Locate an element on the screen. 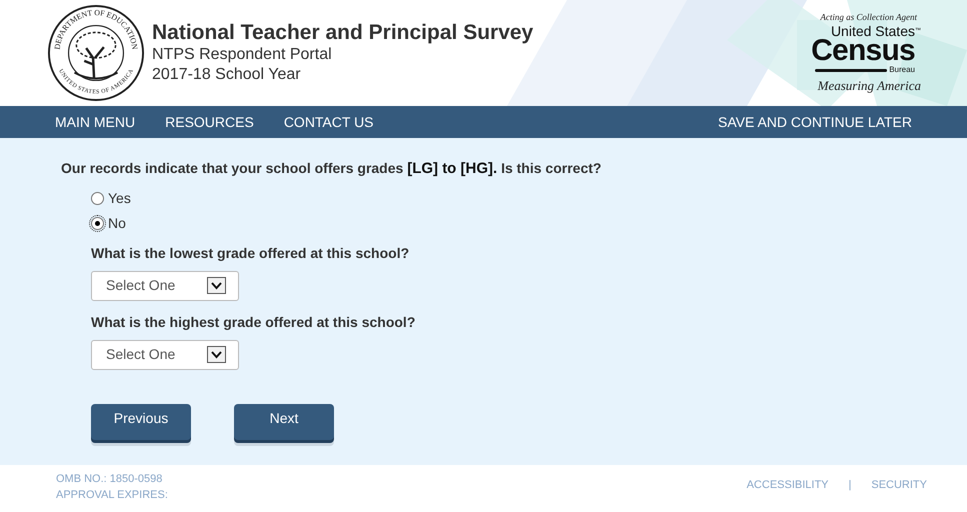 The width and height of the screenshot is (967, 512). omb-number: OMB NO.: 1850-0598 is located at coordinates (110, 479).